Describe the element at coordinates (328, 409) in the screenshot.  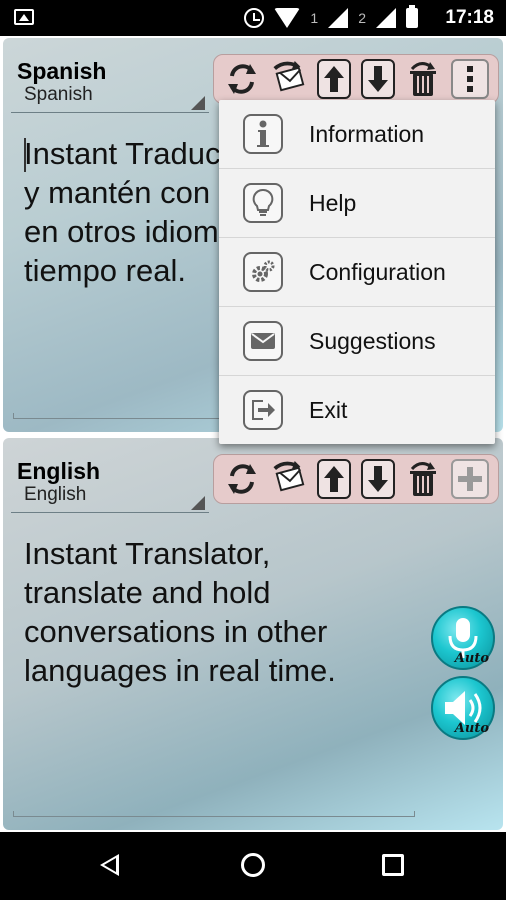
I see `menu-label-exit: Exit` at that location.